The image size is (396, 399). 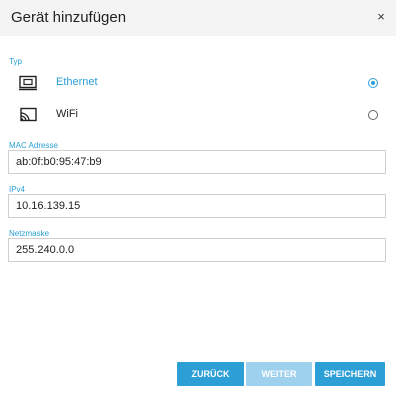 What do you see at coordinates (279, 374) in the screenshot?
I see `next-button: WEITER` at bounding box center [279, 374].